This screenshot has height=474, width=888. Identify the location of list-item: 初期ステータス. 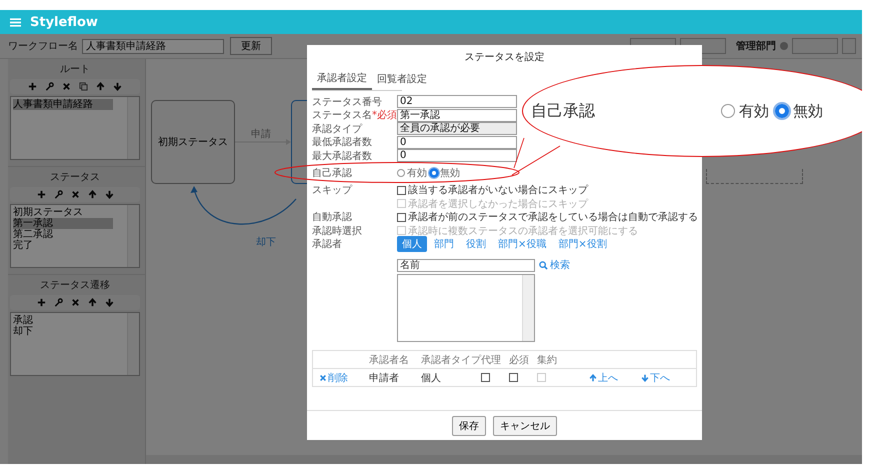
(63, 212).